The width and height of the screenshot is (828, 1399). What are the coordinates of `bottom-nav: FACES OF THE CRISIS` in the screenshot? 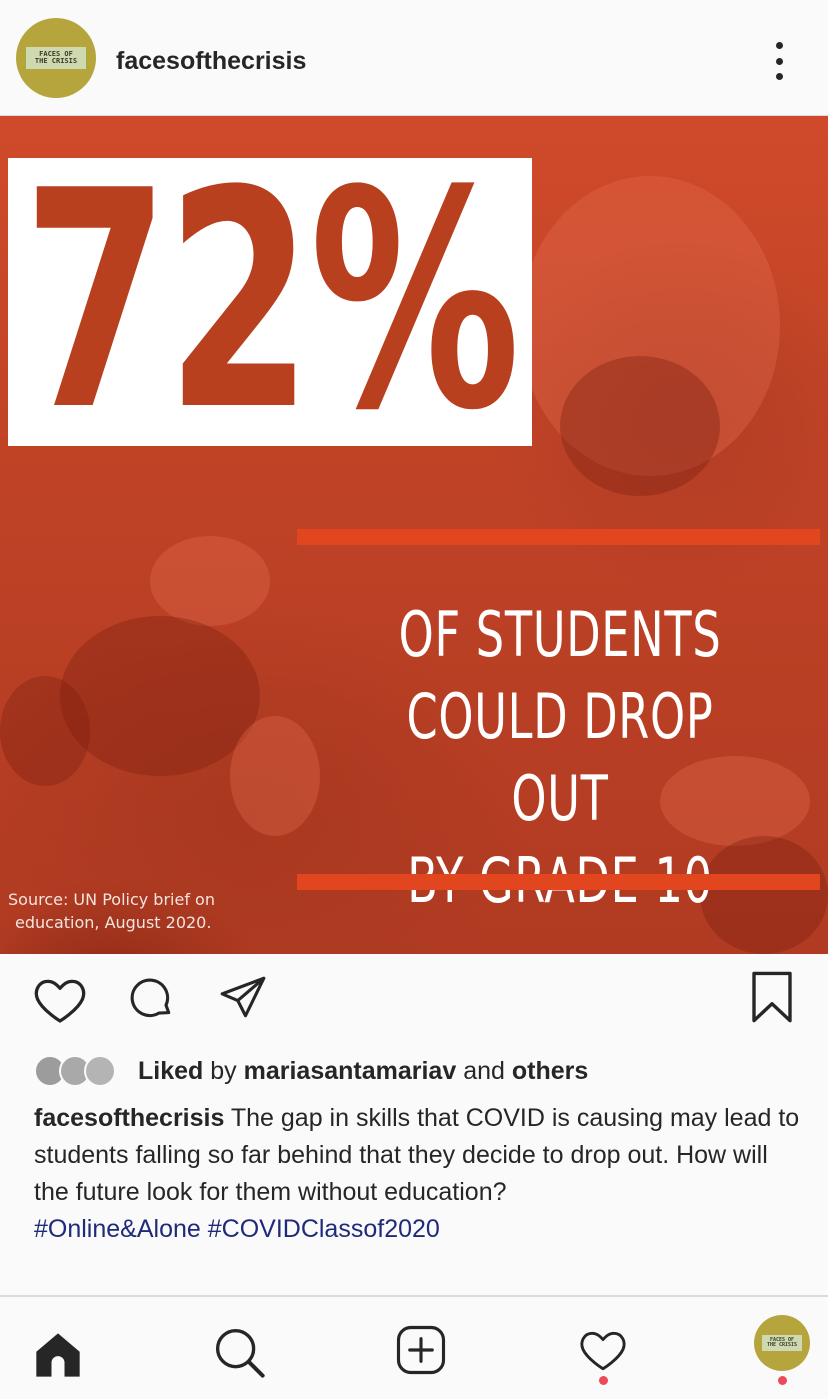 It's located at (414, 1347).